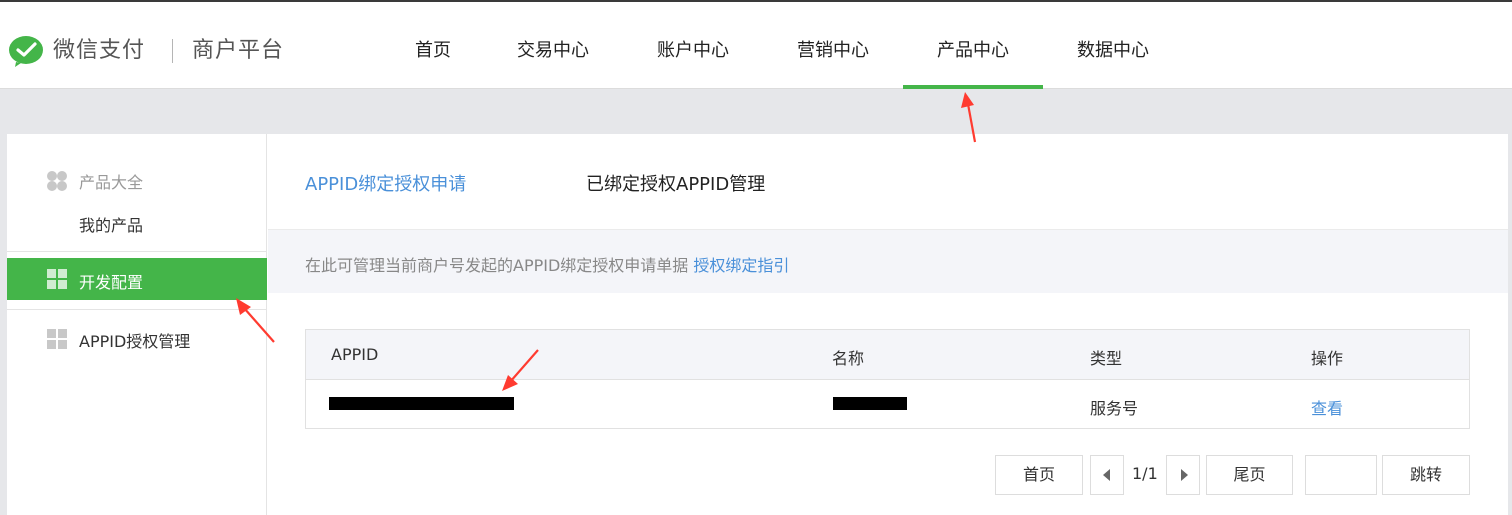 This screenshot has width=1512, height=515. I want to click on sidebar-group-products: 产品大全, so click(111, 181).